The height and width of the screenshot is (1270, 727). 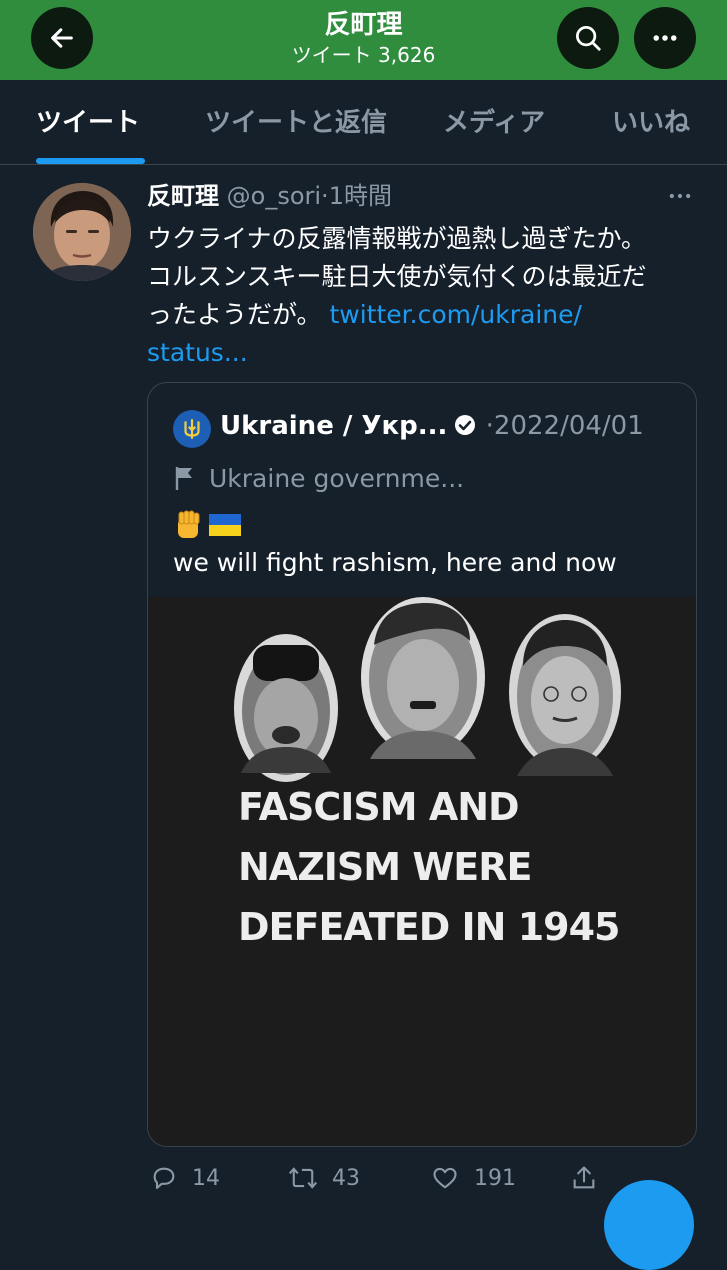 What do you see at coordinates (395, 562) in the screenshot?
I see `quote-text: we will fight rashism, here and now` at bounding box center [395, 562].